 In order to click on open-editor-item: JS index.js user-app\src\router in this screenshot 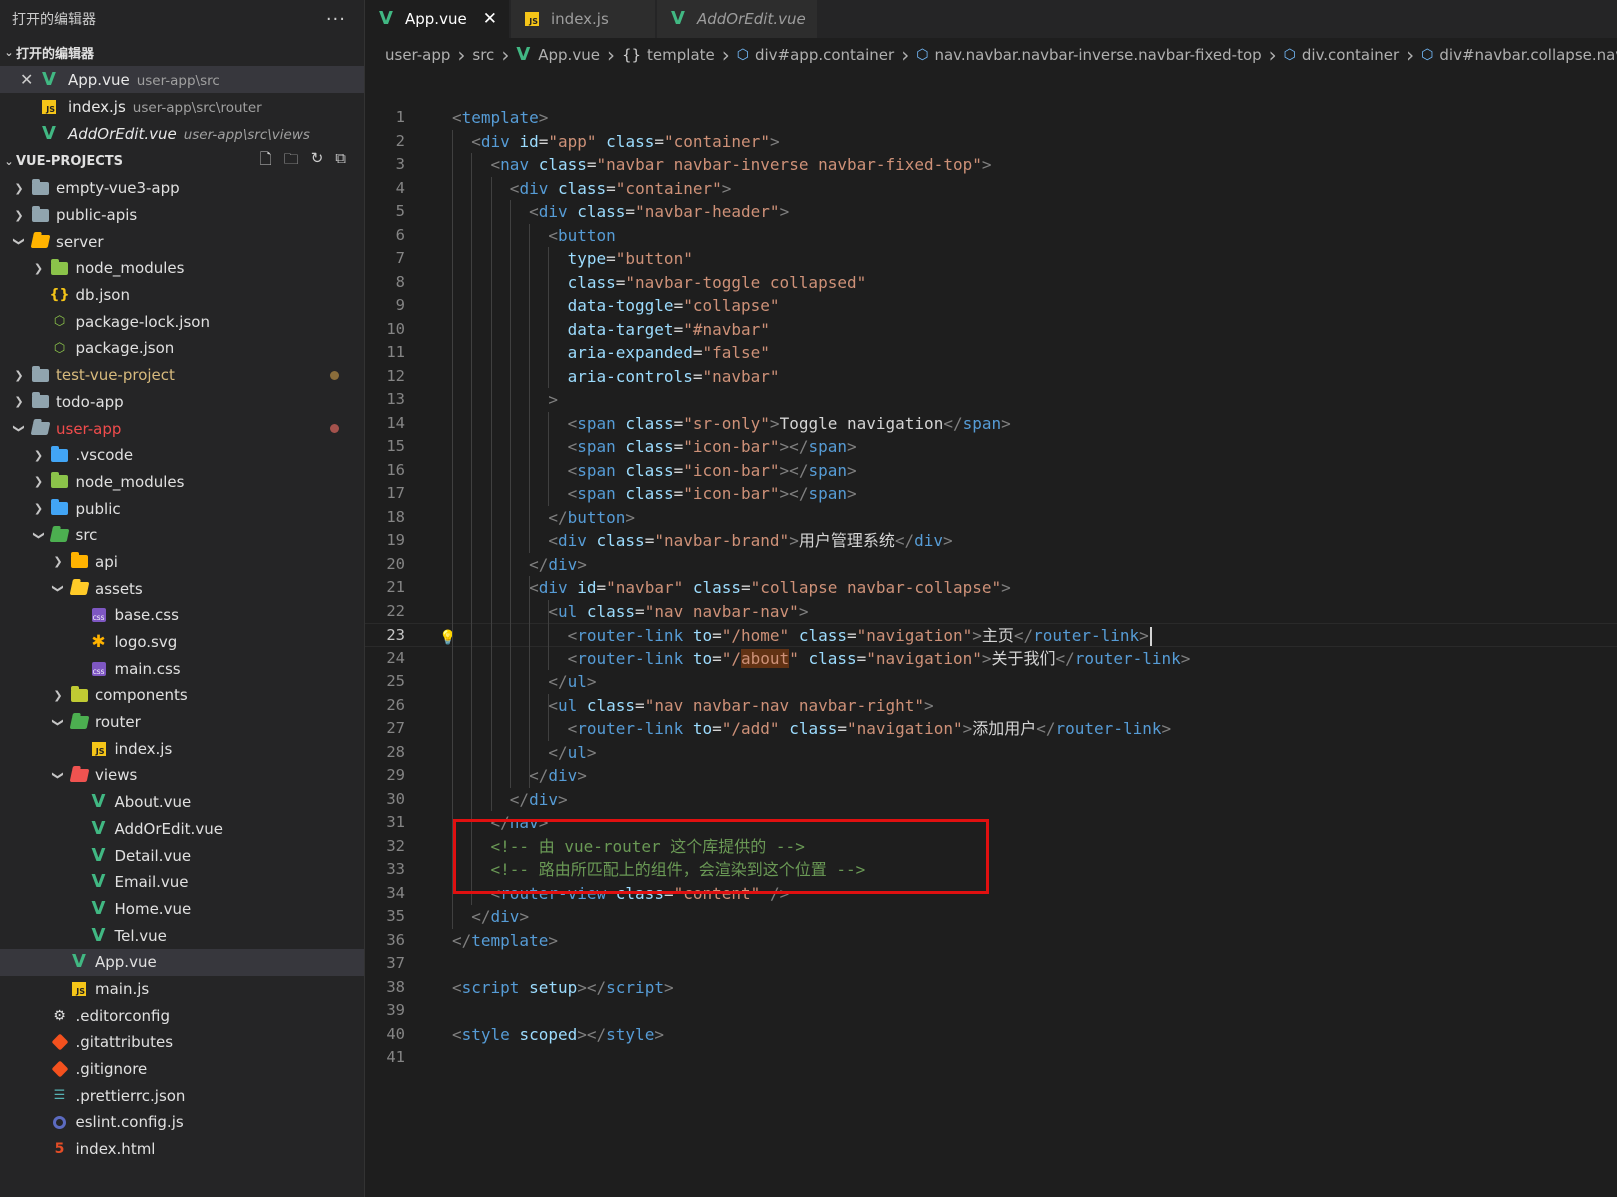, I will do `click(182, 106)`.